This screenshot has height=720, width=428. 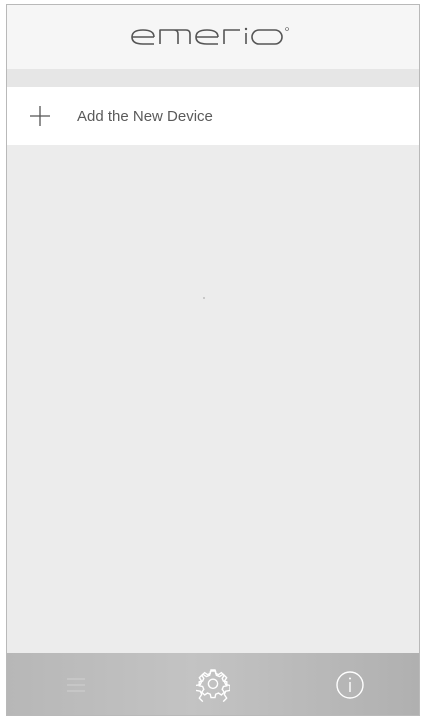 I want to click on tab-menu, so click(x=76, y=684).